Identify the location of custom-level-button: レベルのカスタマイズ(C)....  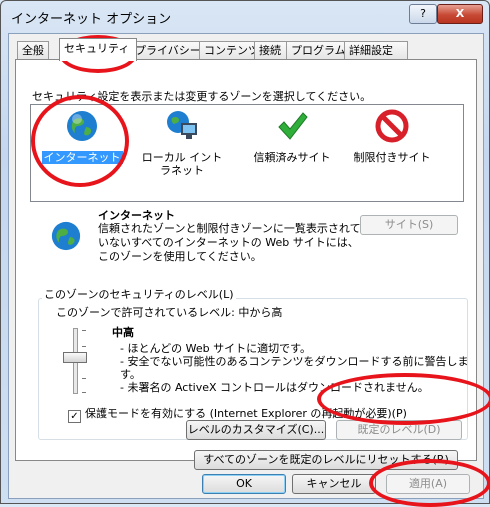
(256, 430).